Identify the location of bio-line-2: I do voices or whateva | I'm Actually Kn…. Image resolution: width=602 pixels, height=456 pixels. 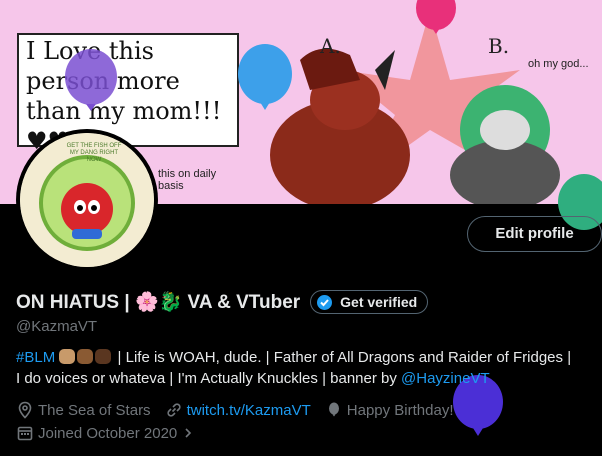
(206, 378).